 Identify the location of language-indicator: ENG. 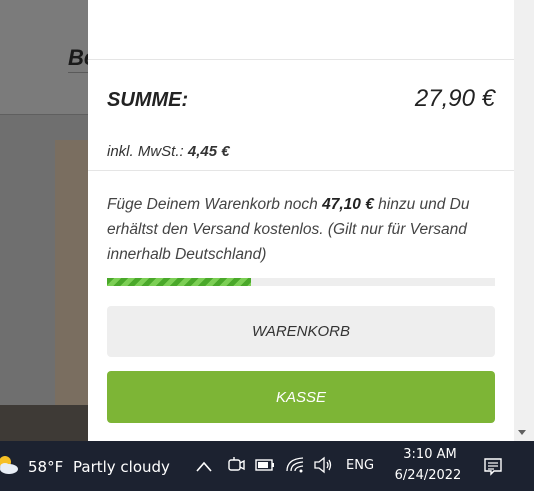
(360, 465).